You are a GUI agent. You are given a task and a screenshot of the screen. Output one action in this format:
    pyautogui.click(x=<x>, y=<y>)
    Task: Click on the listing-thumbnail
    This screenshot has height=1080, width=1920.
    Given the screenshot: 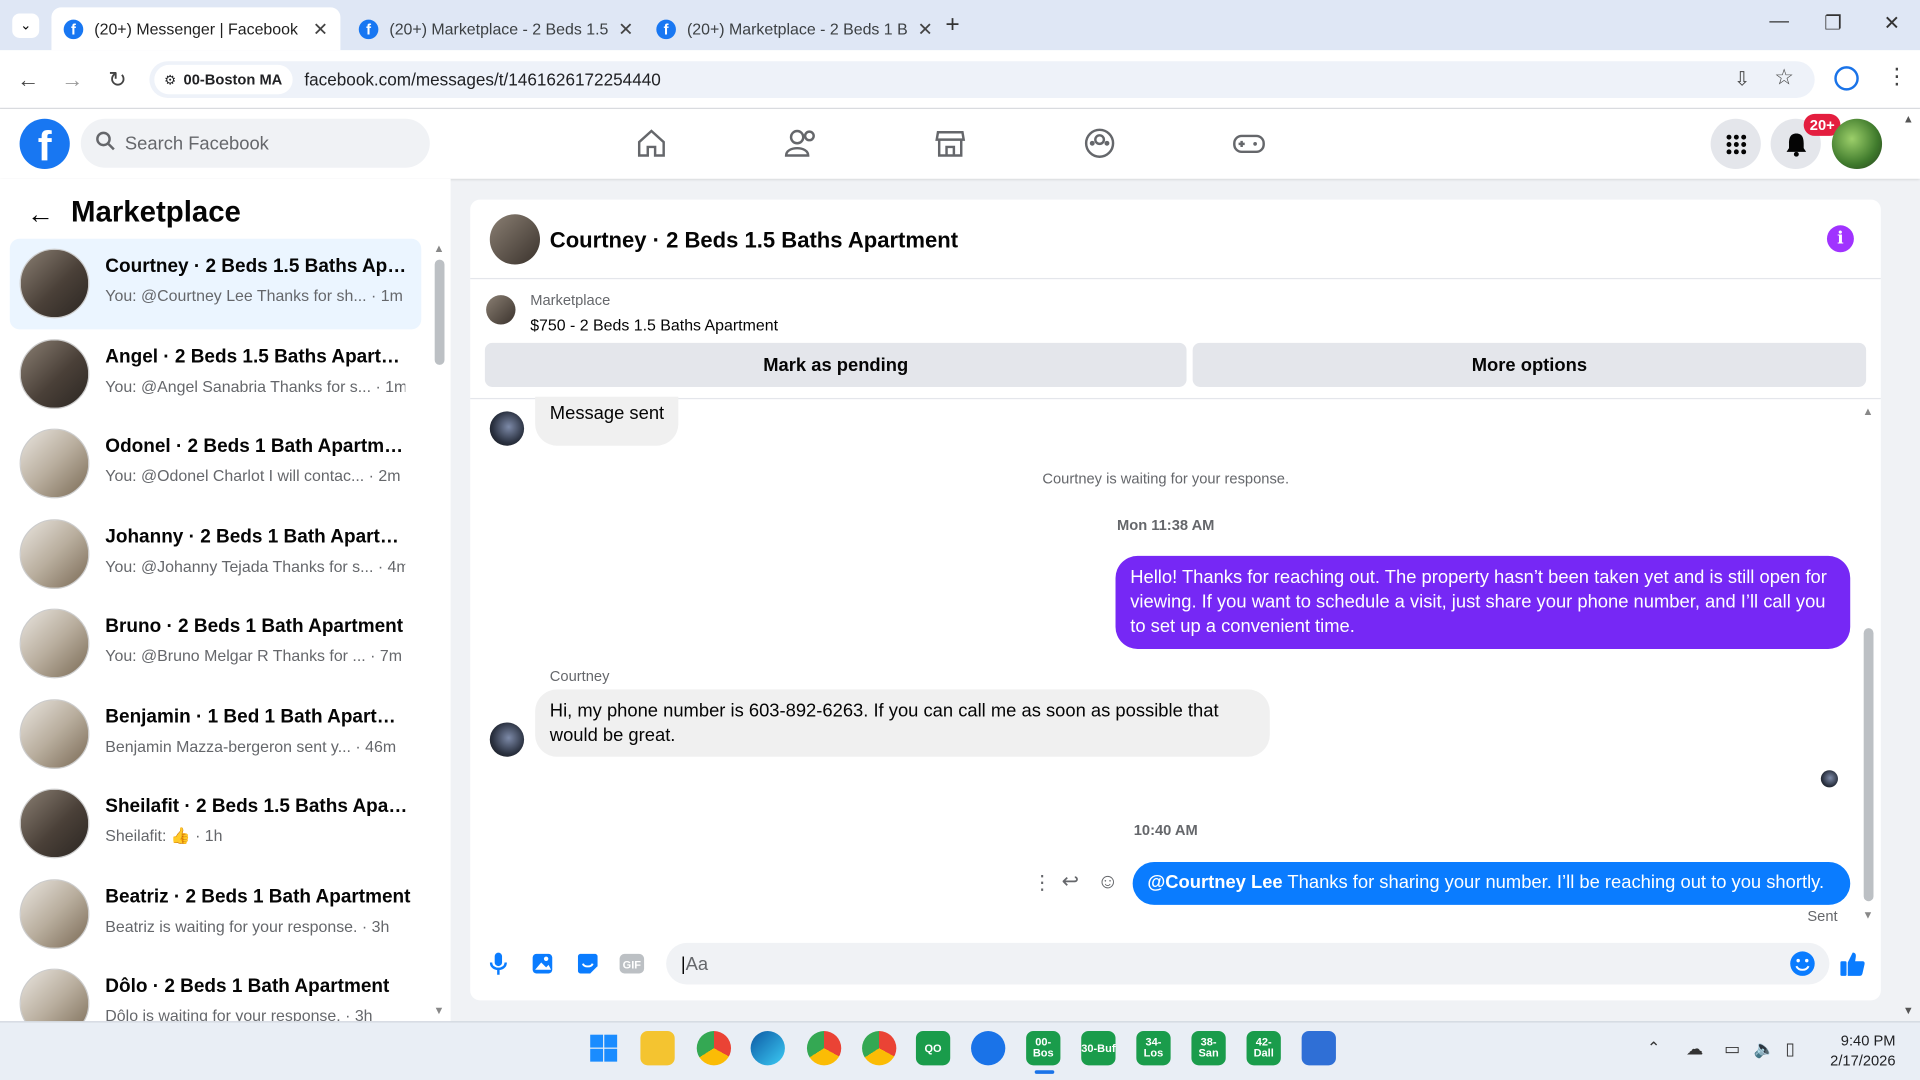 What is the action you would take?
    pyautogui.click(x=501, y=310)
    